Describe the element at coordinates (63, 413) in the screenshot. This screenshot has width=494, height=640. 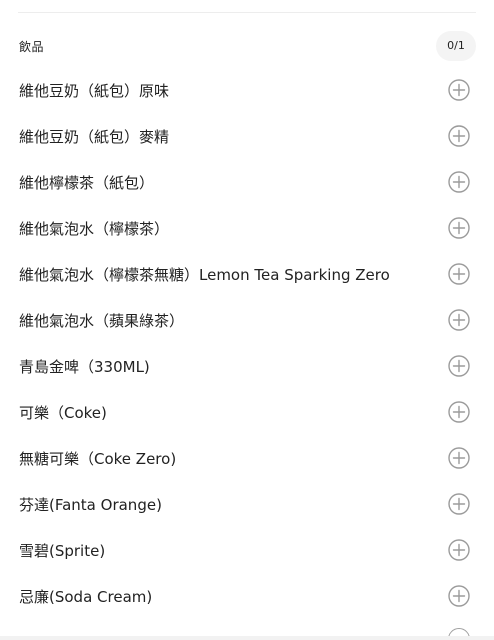
I see `item-name: 可樂（Coke)` at that location.